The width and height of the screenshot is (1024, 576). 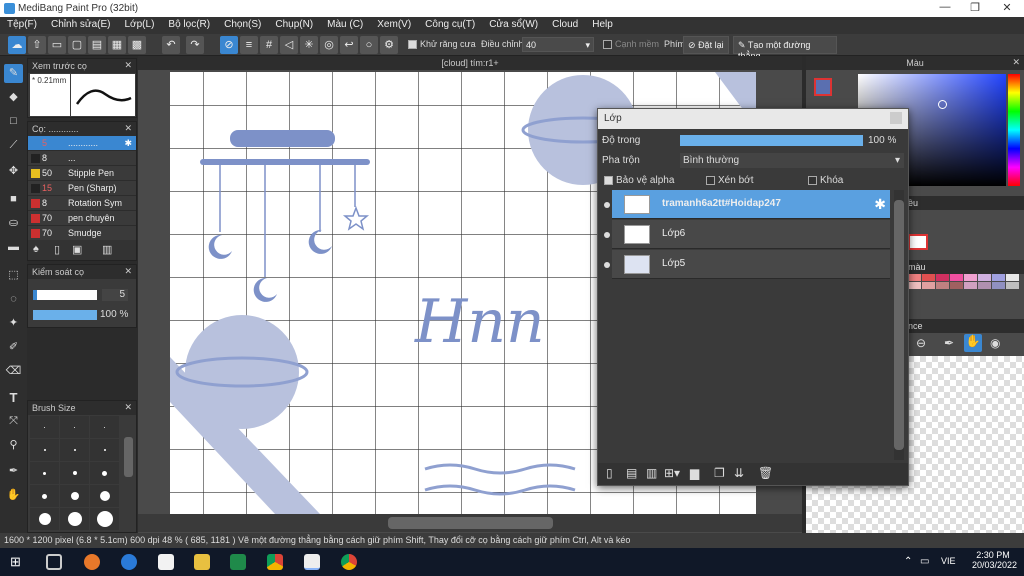 I want to click on brush-list-item: 70 pen chuyên, so click(x=82, y=218).